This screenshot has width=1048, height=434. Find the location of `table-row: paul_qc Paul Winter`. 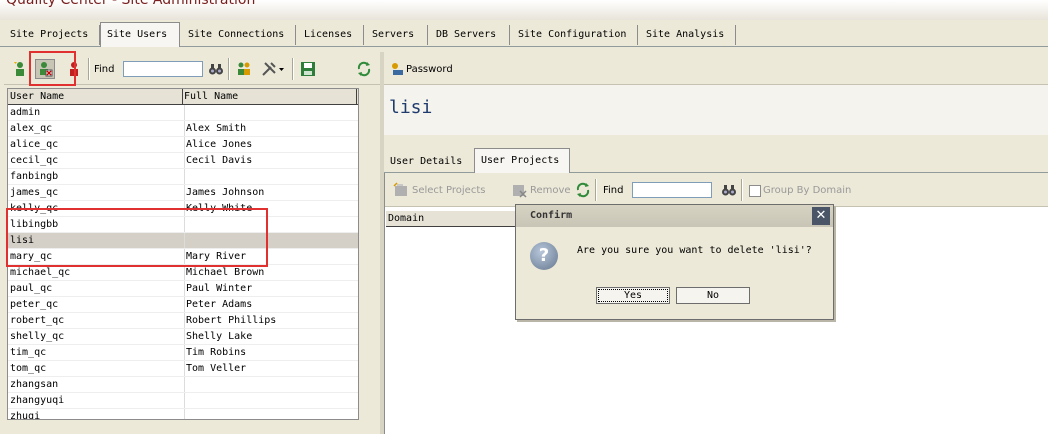

table-row: paul_qc Paul Winter is located at coordinates (183, 289).